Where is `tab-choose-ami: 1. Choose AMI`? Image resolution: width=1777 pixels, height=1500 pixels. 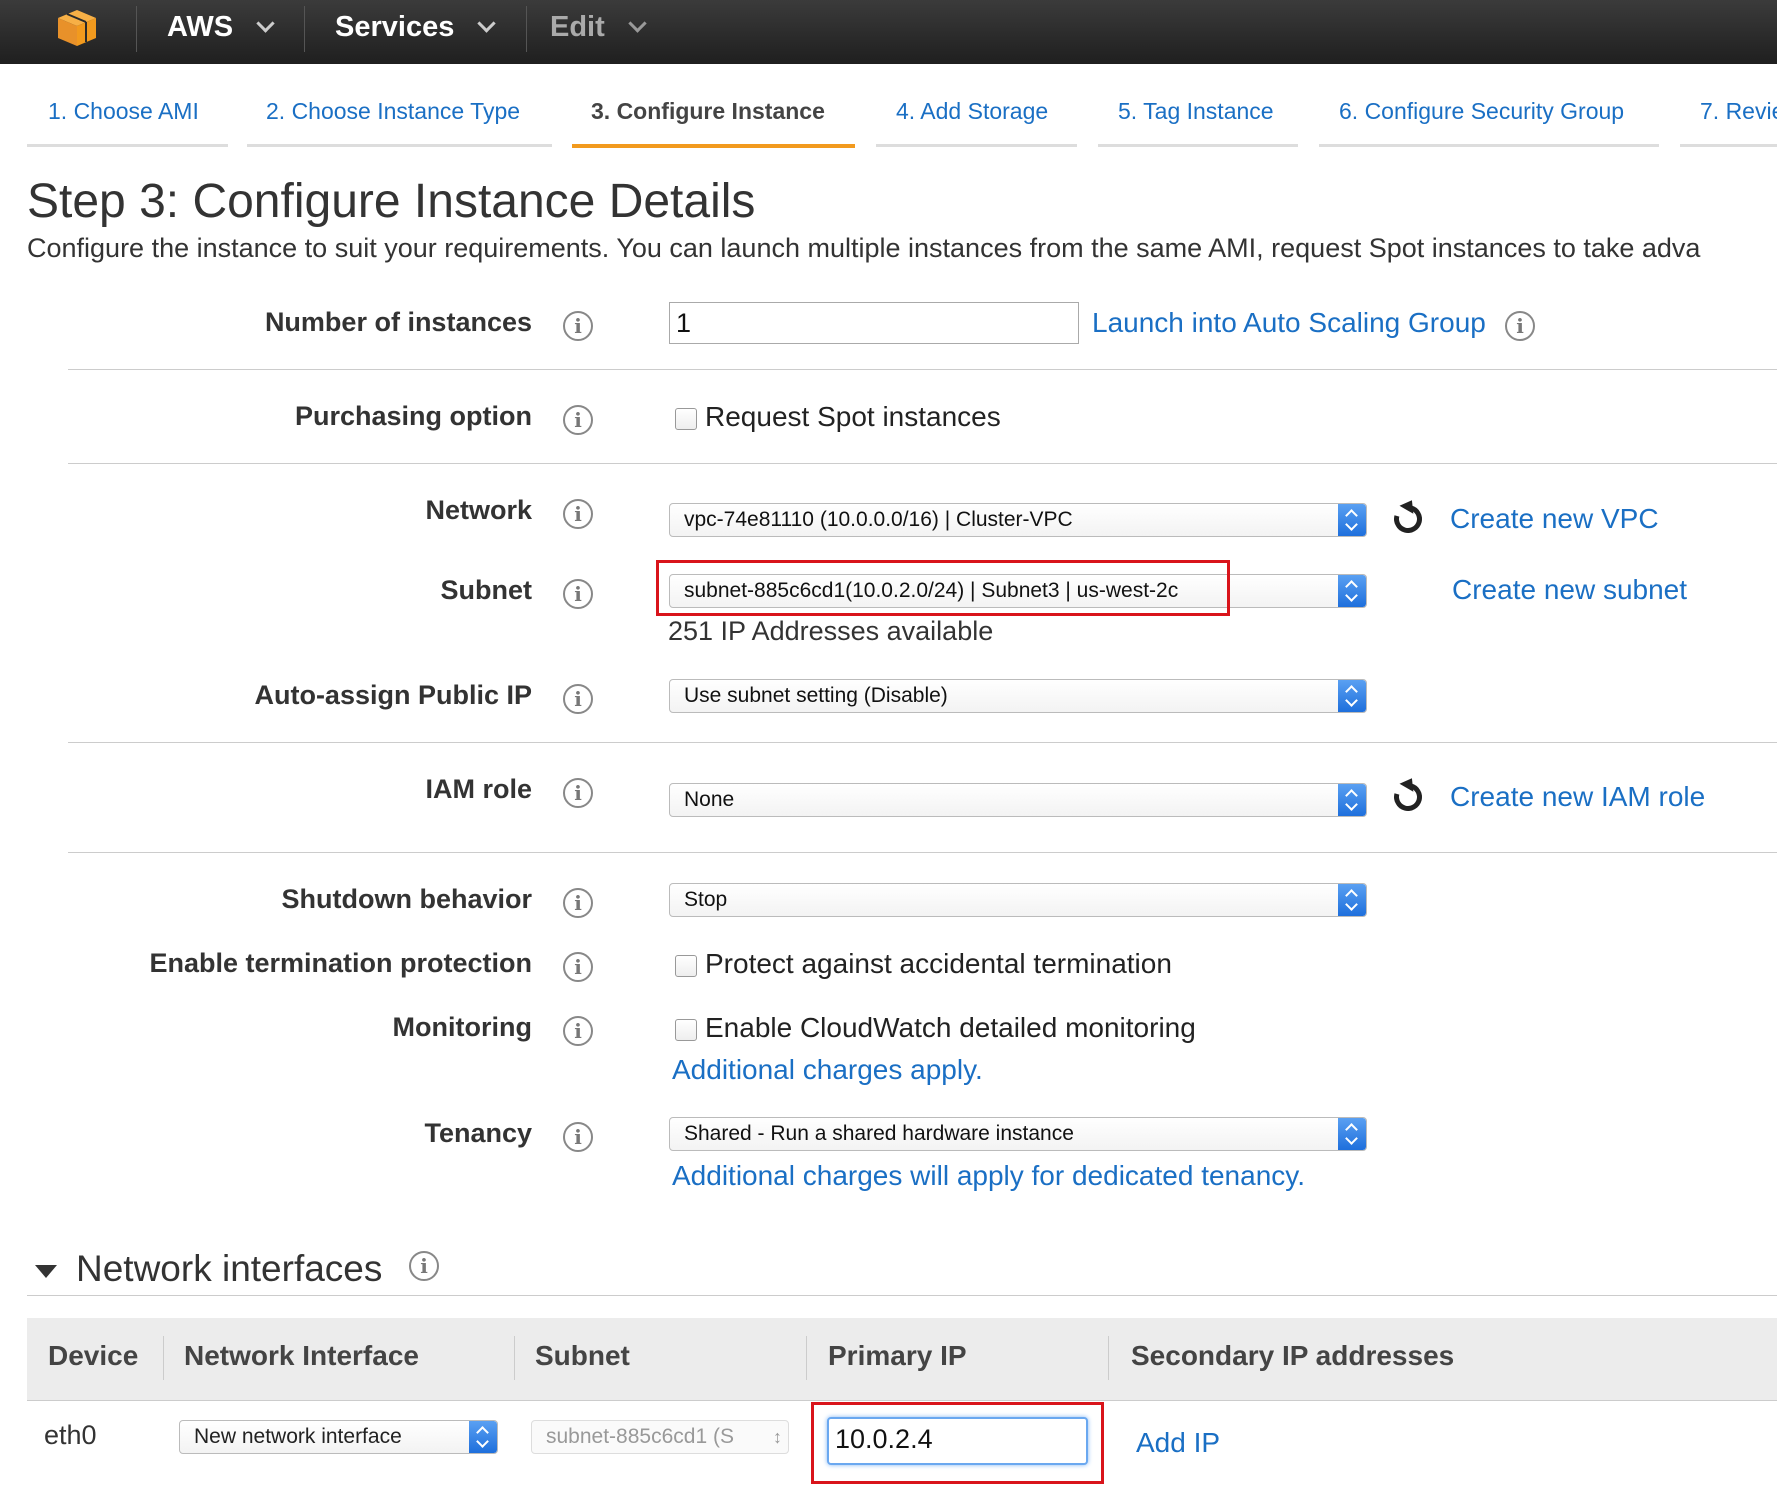
tab-choose-ami: 1. Choose AMI is located at coordinates (123, 111).